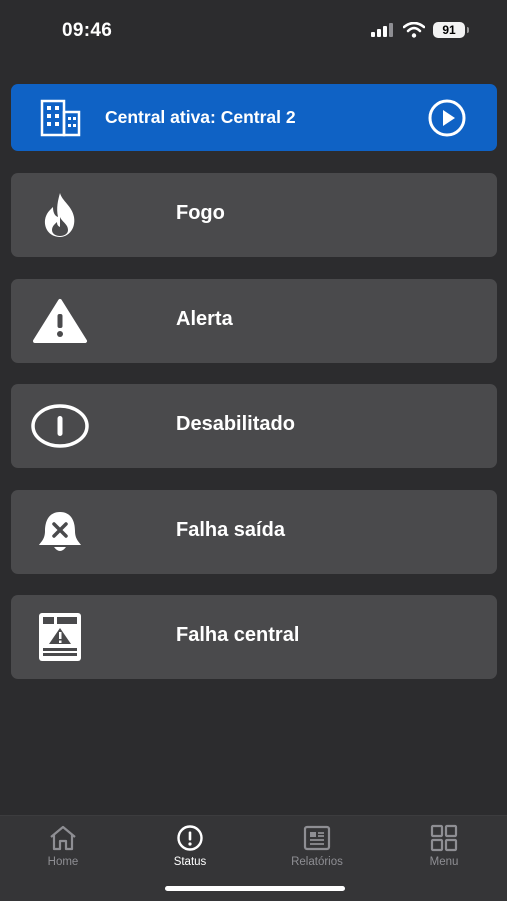 This screenshot has width=507, height=901. Describe the element at coordinates (253, 31) in the screenshot. I see `status-bar: 09:46 91` at that location.